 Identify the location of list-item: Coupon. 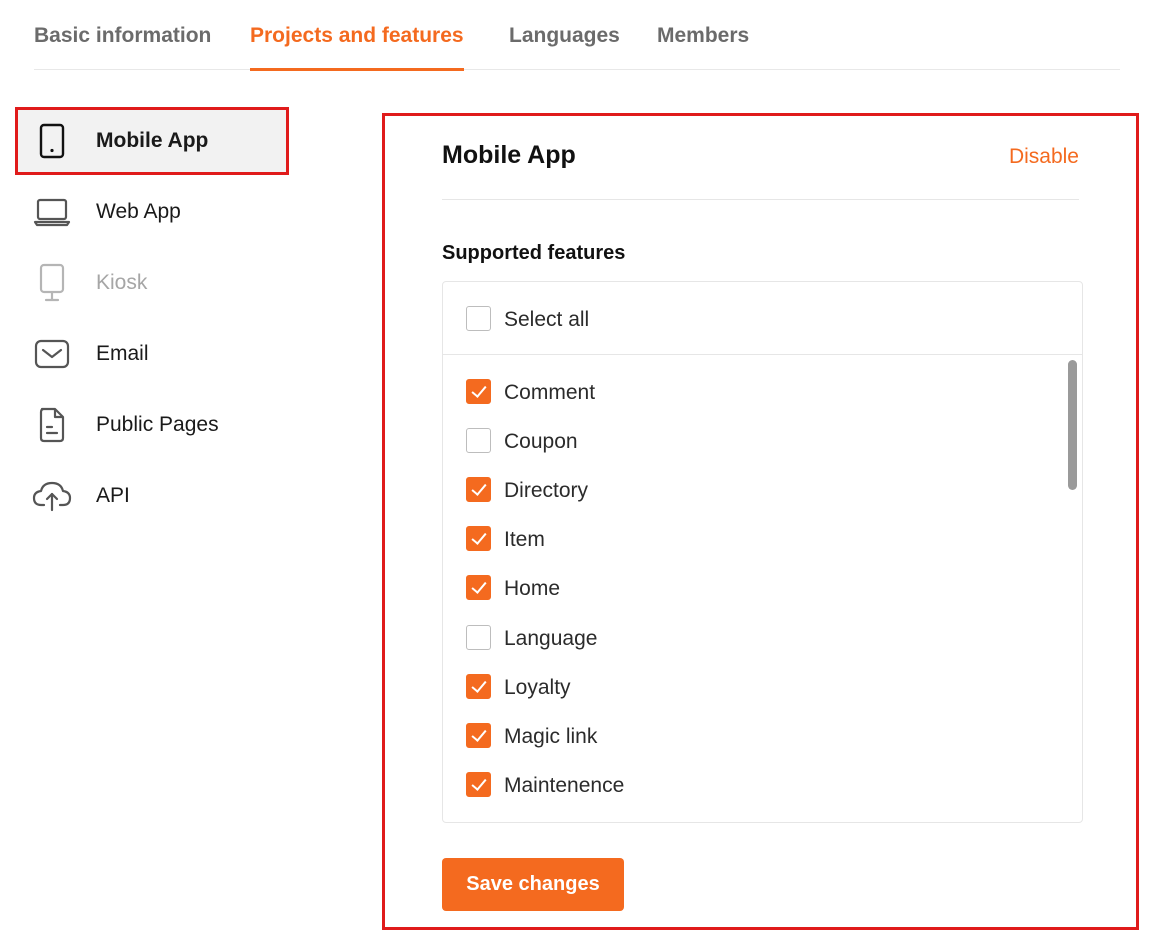
(762, 441).